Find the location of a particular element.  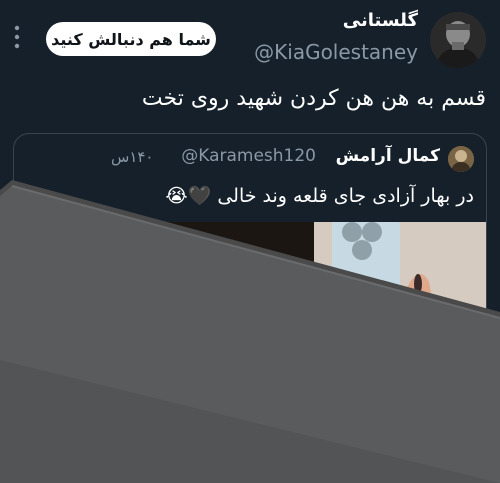

quoted-author-handle: @Karamesh120 is located at coordinates (248, 156).